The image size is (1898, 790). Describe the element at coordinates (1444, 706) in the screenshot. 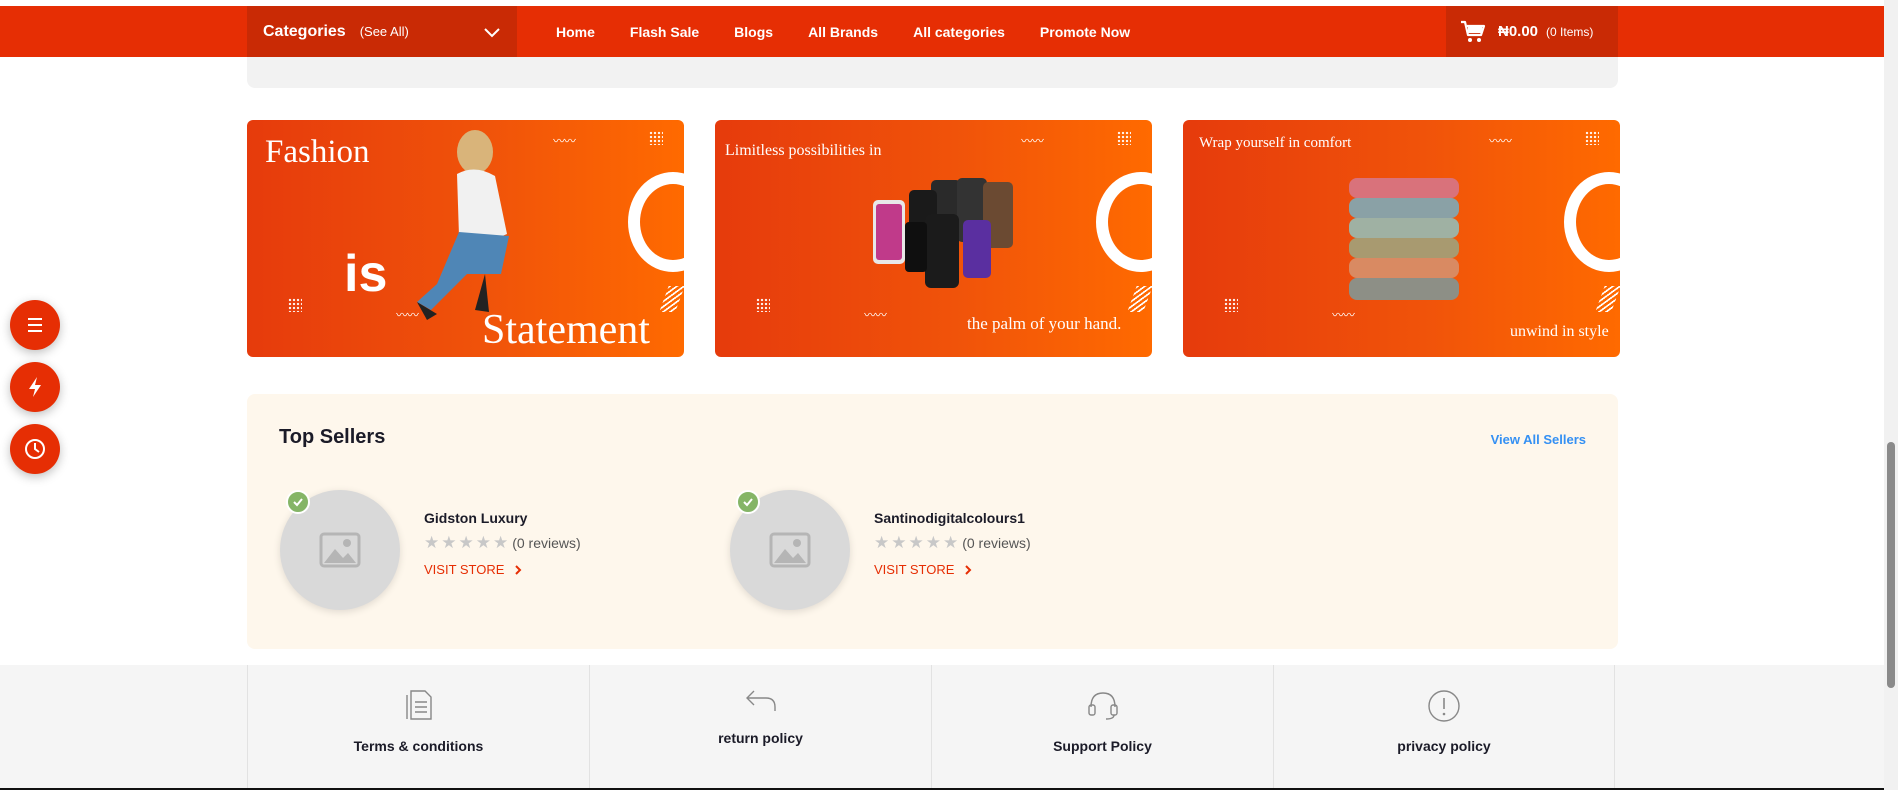

I see `exclamation-icon` at that location.